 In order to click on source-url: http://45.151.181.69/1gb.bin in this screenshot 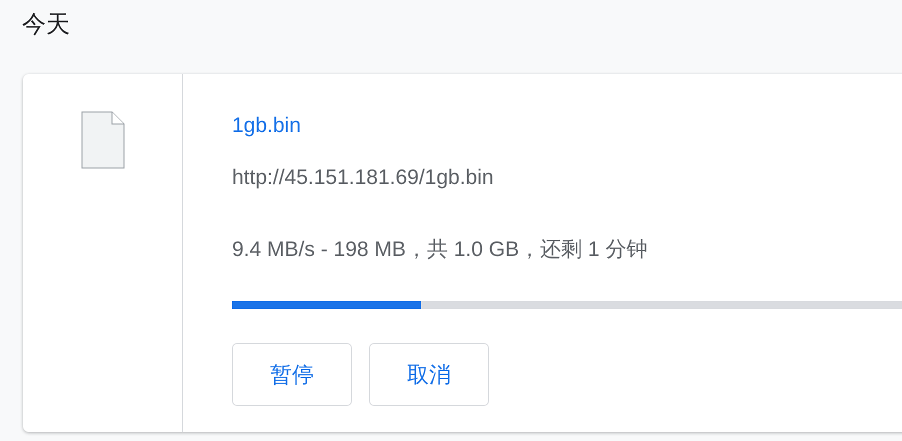, I will do `click(363, 178)`.